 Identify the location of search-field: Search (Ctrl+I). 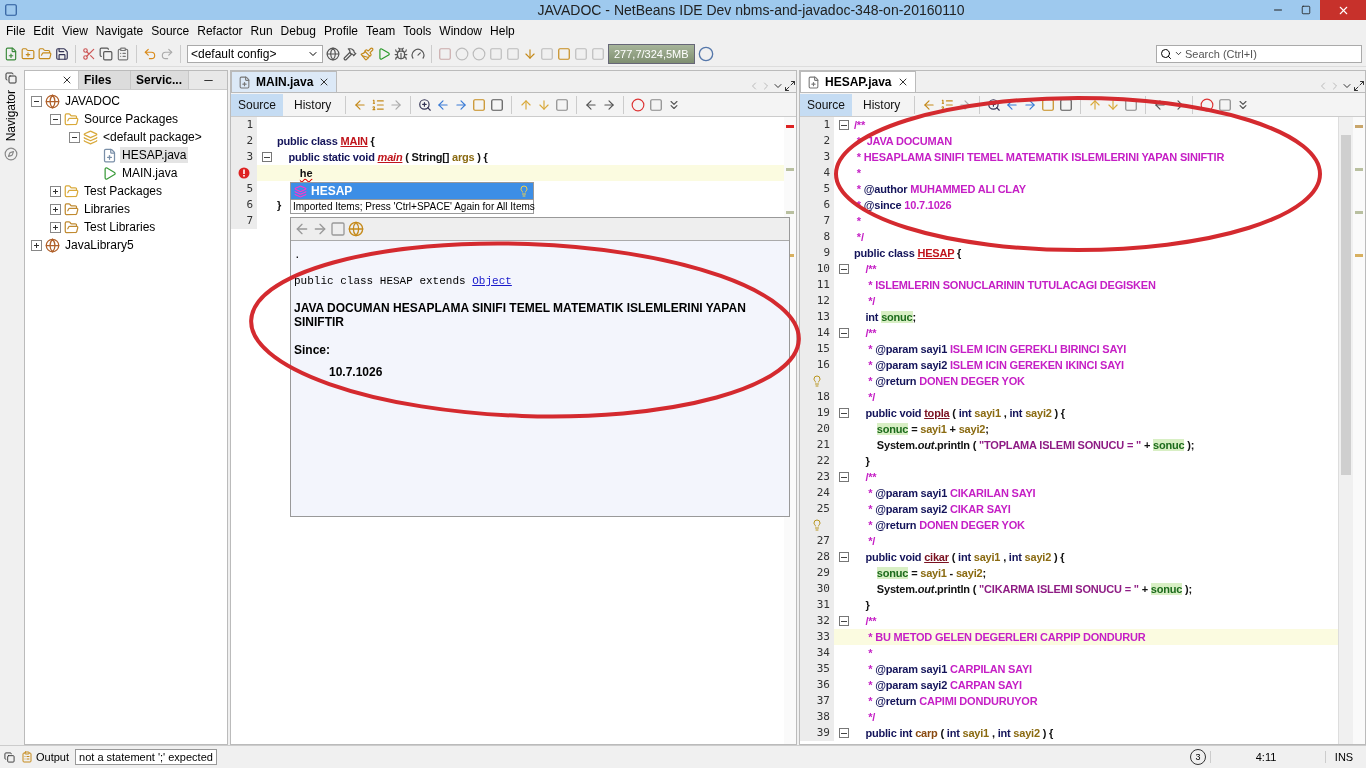
(1259, 53).